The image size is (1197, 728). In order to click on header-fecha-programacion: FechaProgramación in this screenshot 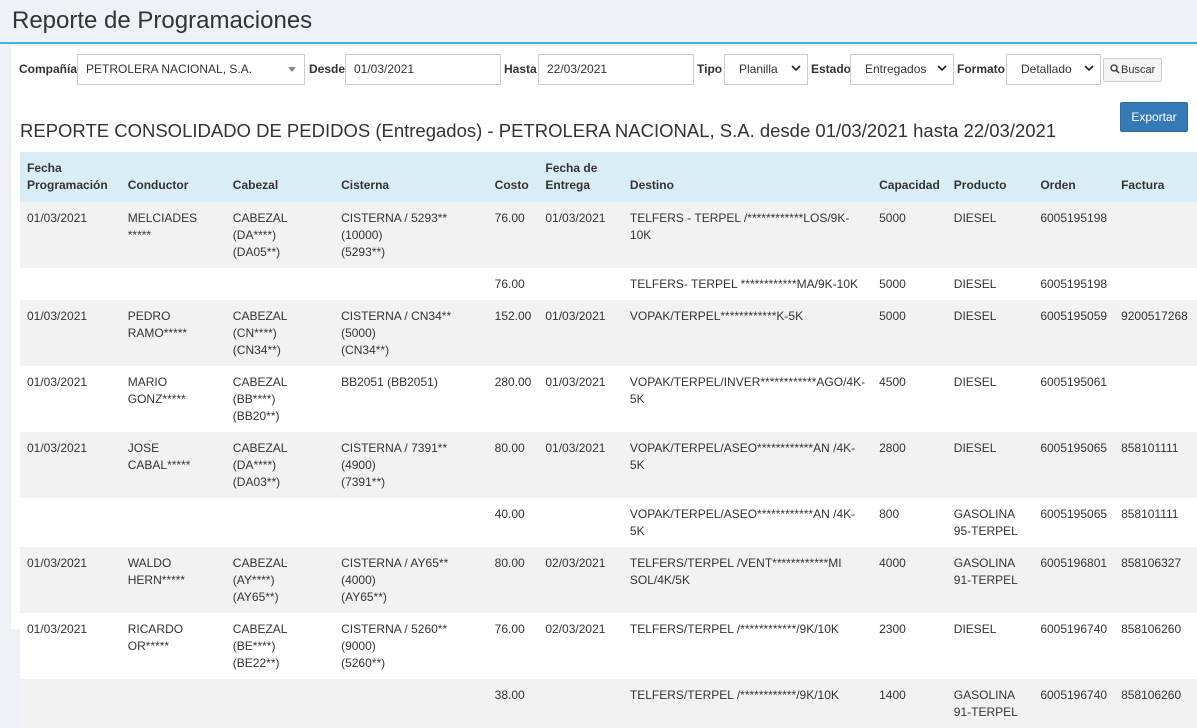, I will do `click(70, 177)`.